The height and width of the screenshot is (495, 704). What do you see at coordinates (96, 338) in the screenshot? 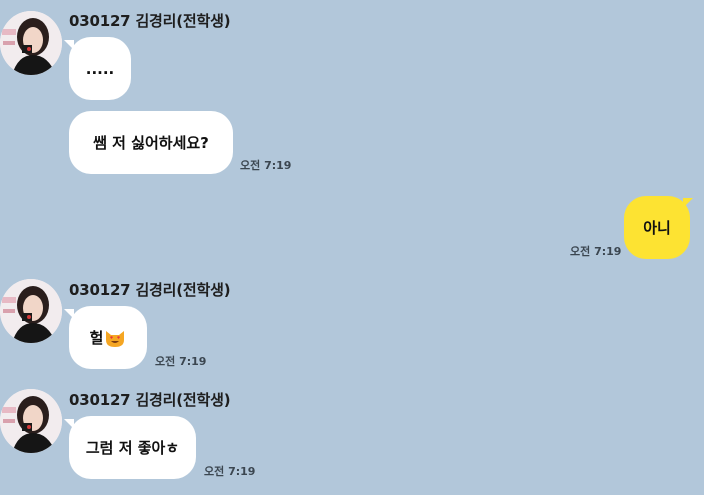
I see `message-text: 헐` at bounding box center [96, 338].